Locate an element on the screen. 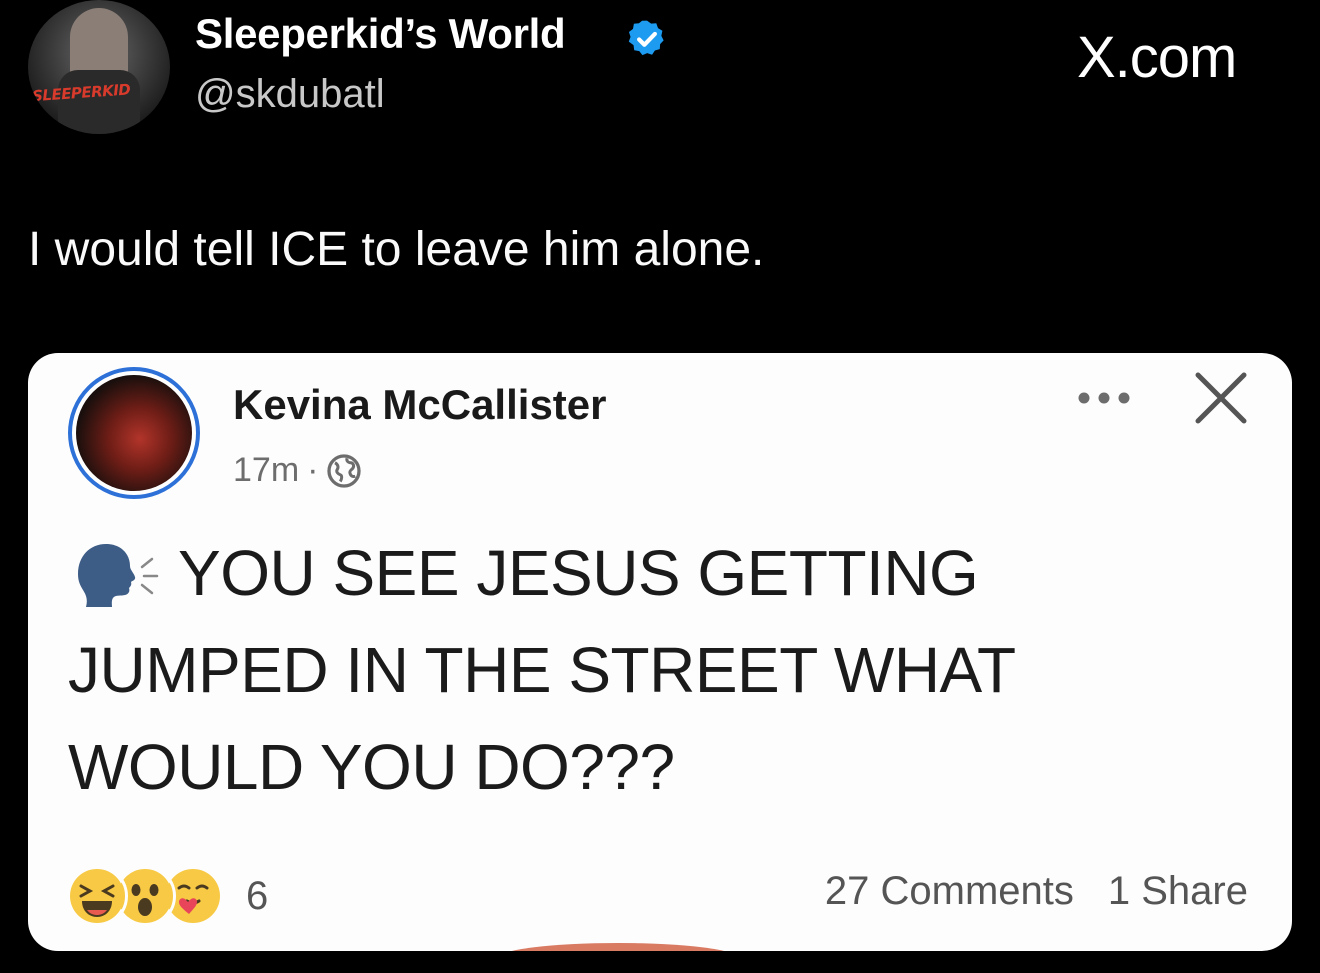 The height and width of the screenshot is (973, 1320). globe-icon is located at coordinates (344, 470).